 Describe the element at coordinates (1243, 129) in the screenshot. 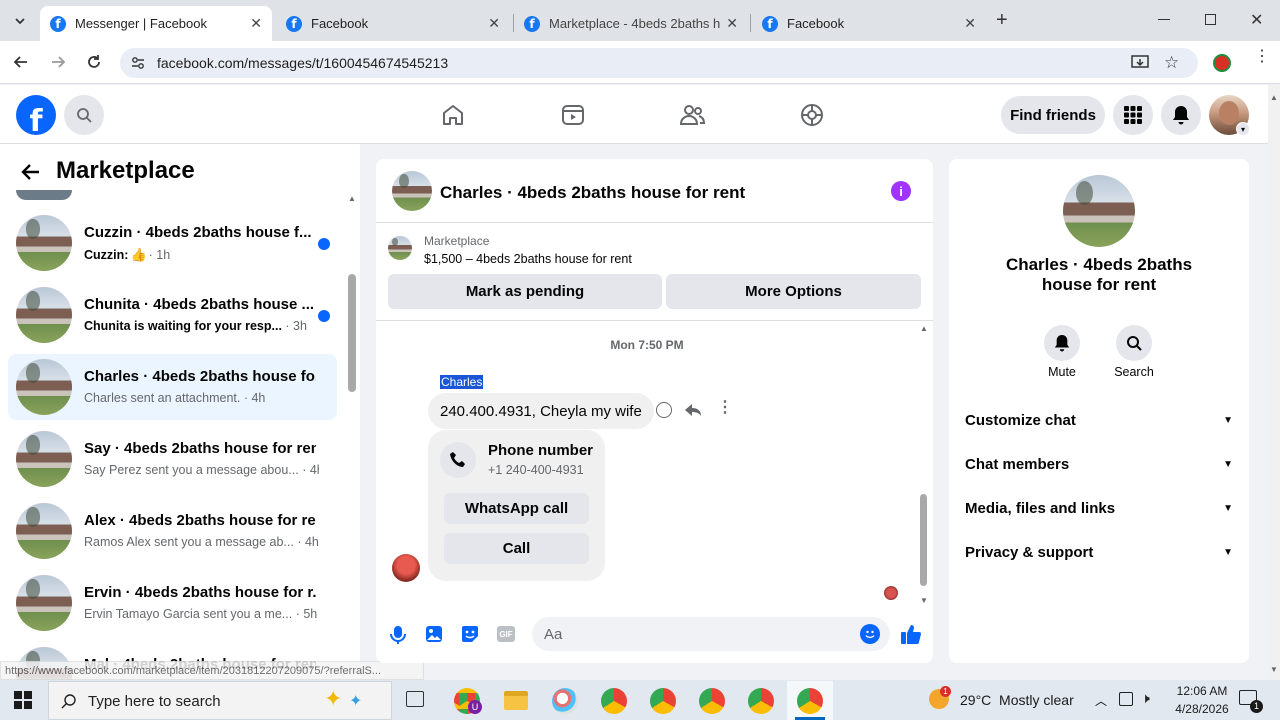

I see `account-chevron-icon: ▾` at that location.